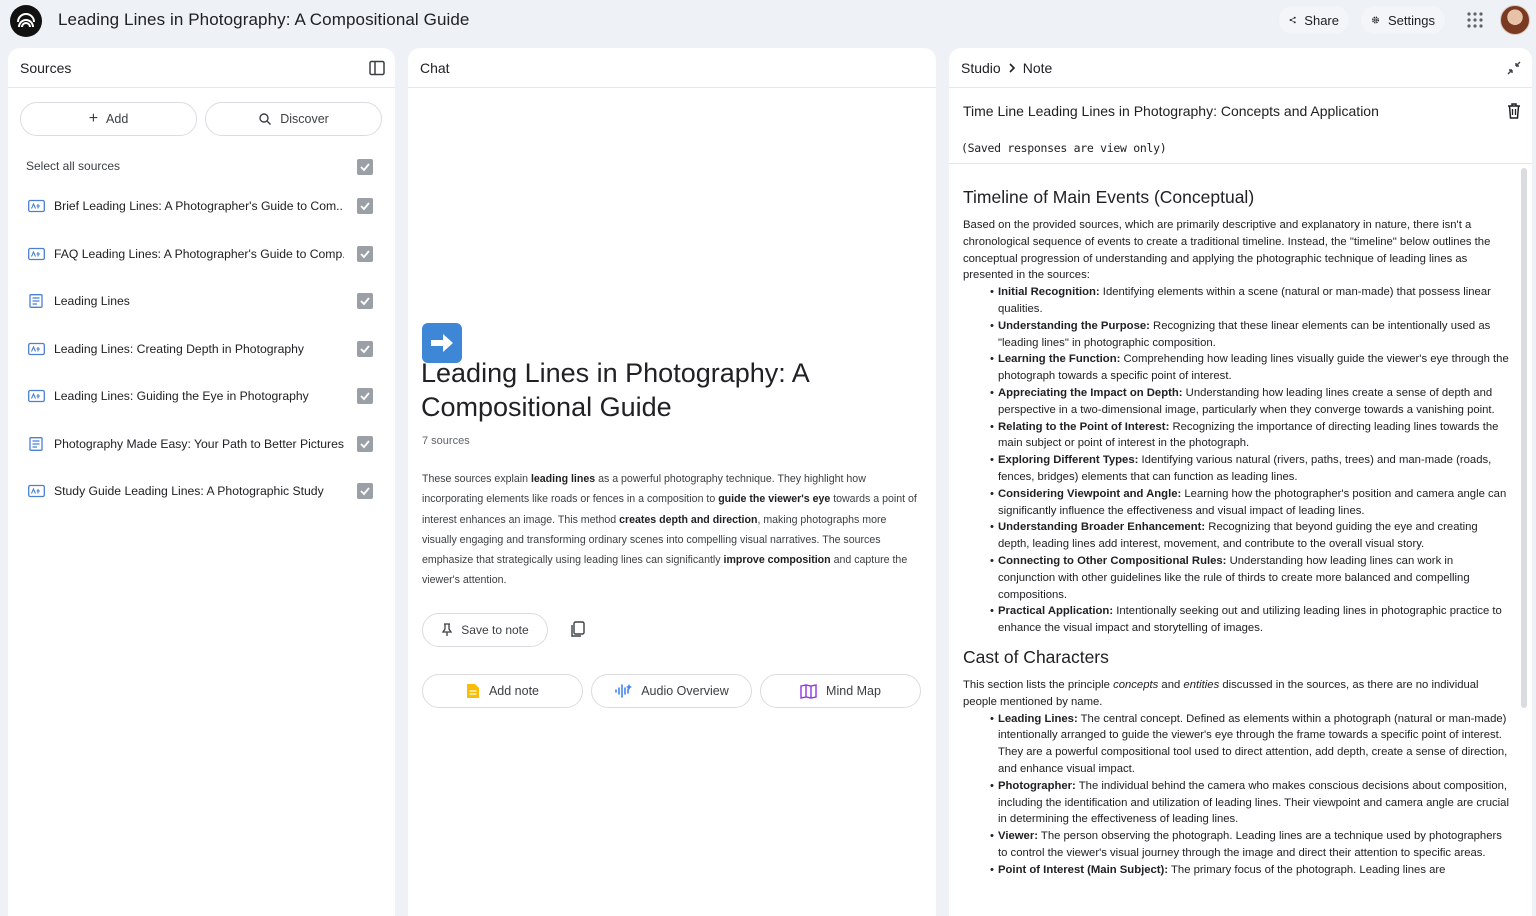 The image size is (1536, 916). I want to click on audio-overview-button: Audio Overview, so click(671, 691).